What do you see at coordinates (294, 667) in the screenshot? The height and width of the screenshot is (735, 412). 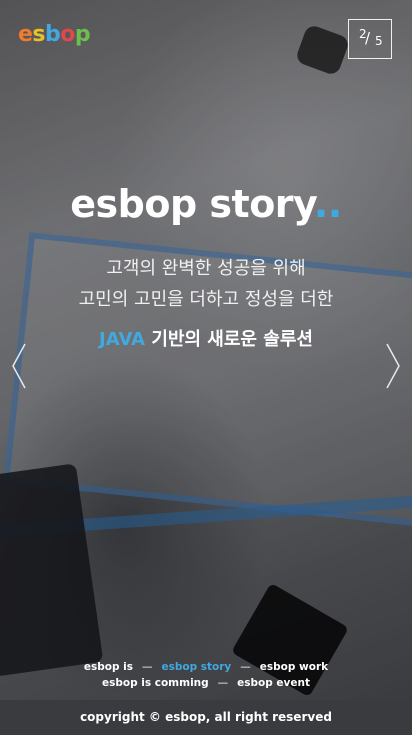 I see `nav-esbop-work: esbop work` at bounding box center [294, 667].